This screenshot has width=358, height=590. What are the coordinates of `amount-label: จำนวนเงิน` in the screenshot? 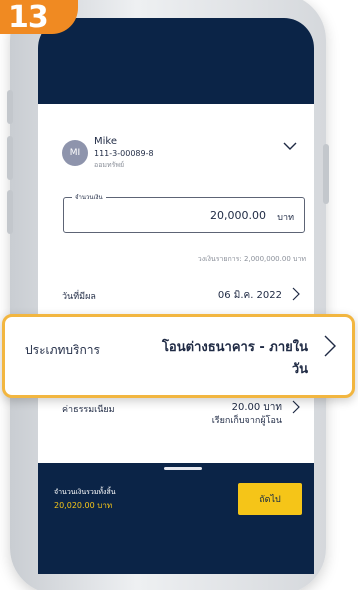 It's located at (89, 197).